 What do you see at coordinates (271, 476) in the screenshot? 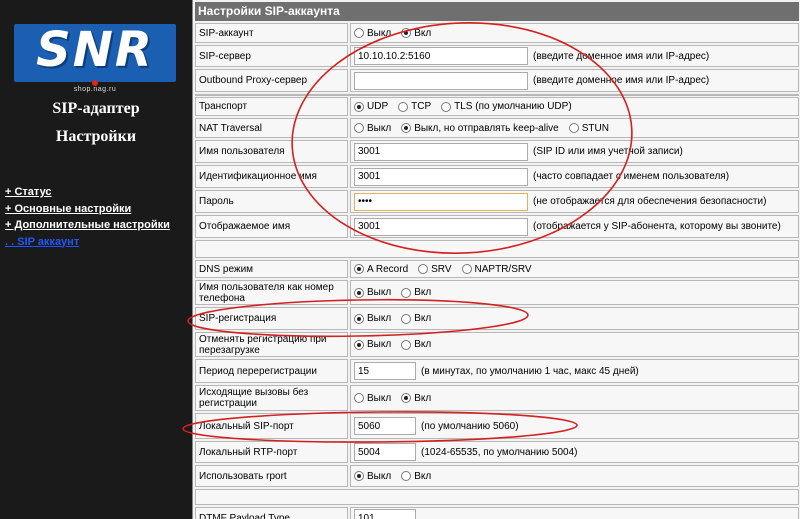
I see `label-use-rport: Использовать rport` at bounding box center [271, 476].